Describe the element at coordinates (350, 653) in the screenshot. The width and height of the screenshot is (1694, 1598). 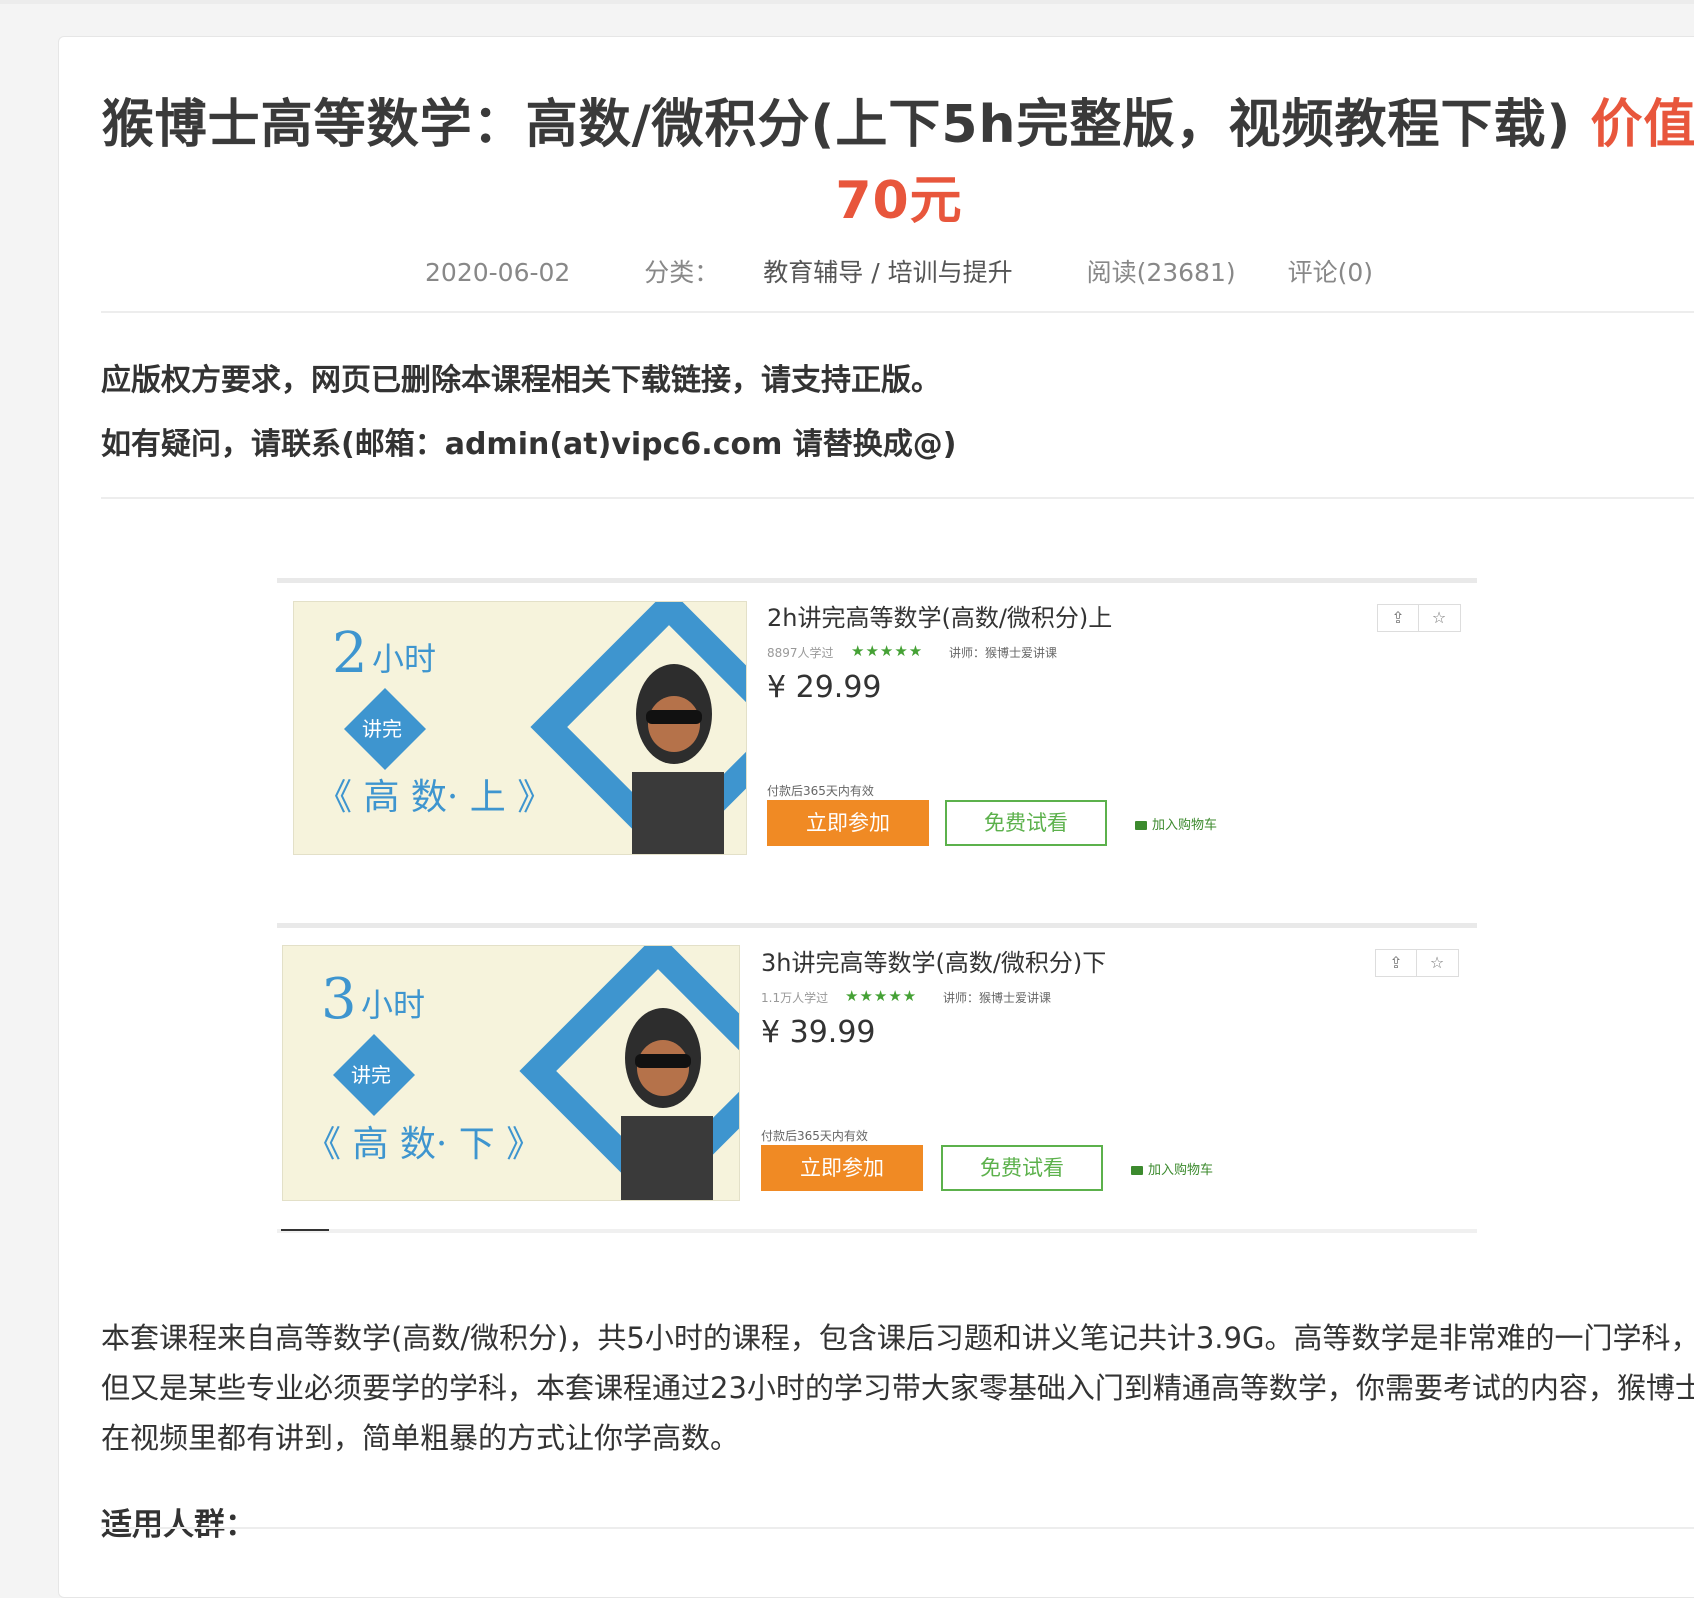
I see `svg-text: 2` at that location.